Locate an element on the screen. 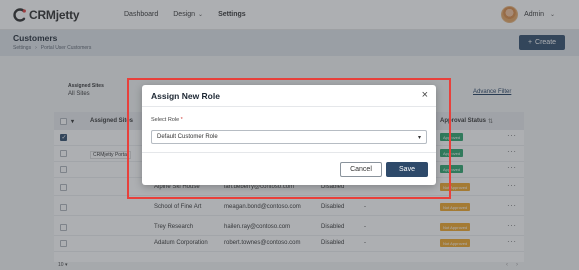 This screenshot has width=579, height=270. dialog-divider is located at coordinates (289, 152).